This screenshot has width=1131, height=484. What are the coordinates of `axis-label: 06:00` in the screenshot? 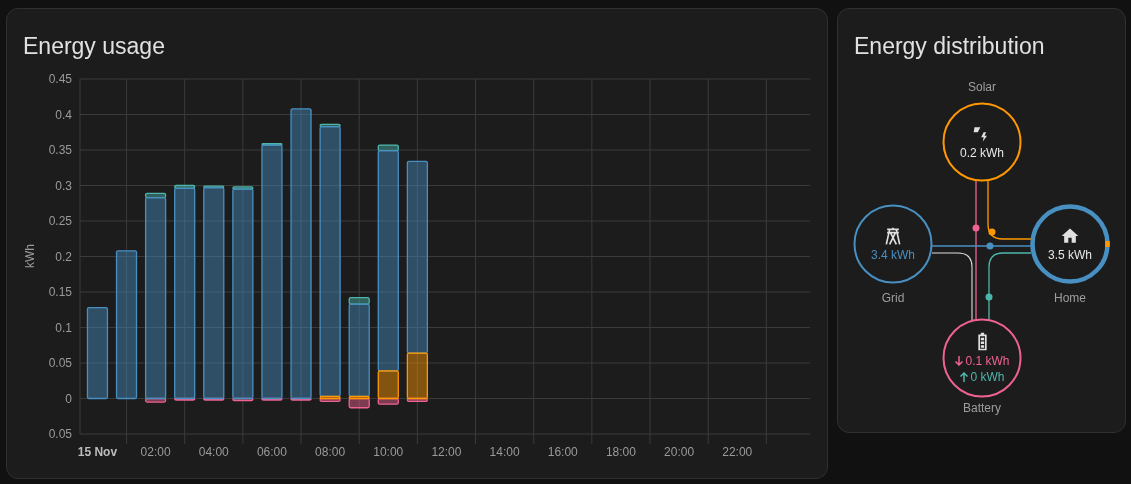 It's located at (271, 452).